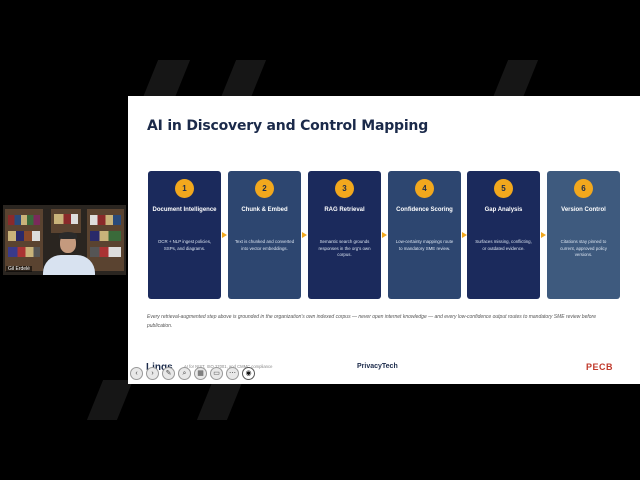 This screenshot has width=640, height=480. Describe the element at coordinates (424, 210) in the screenshot. I see `step-title-4: Confidence Scoring` at that location.